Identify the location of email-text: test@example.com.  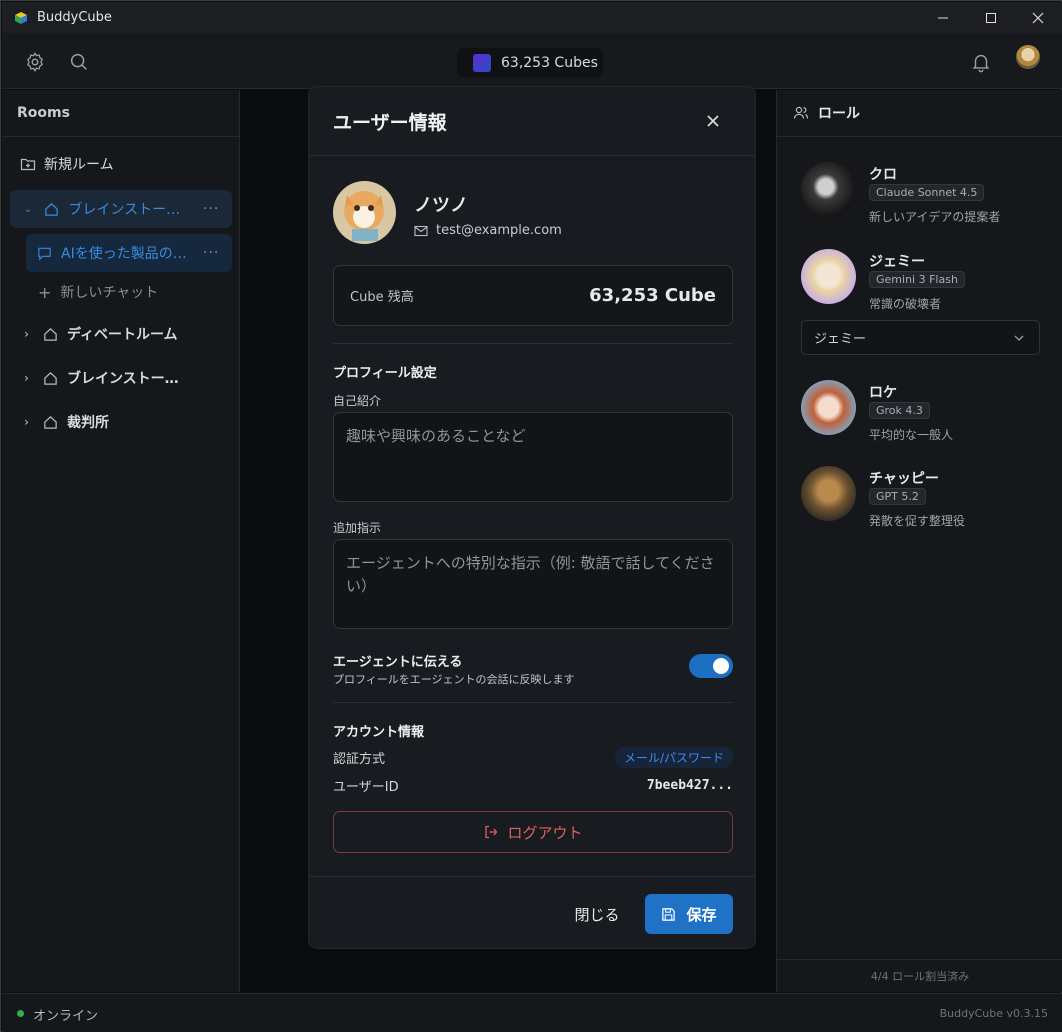
(499, 230).